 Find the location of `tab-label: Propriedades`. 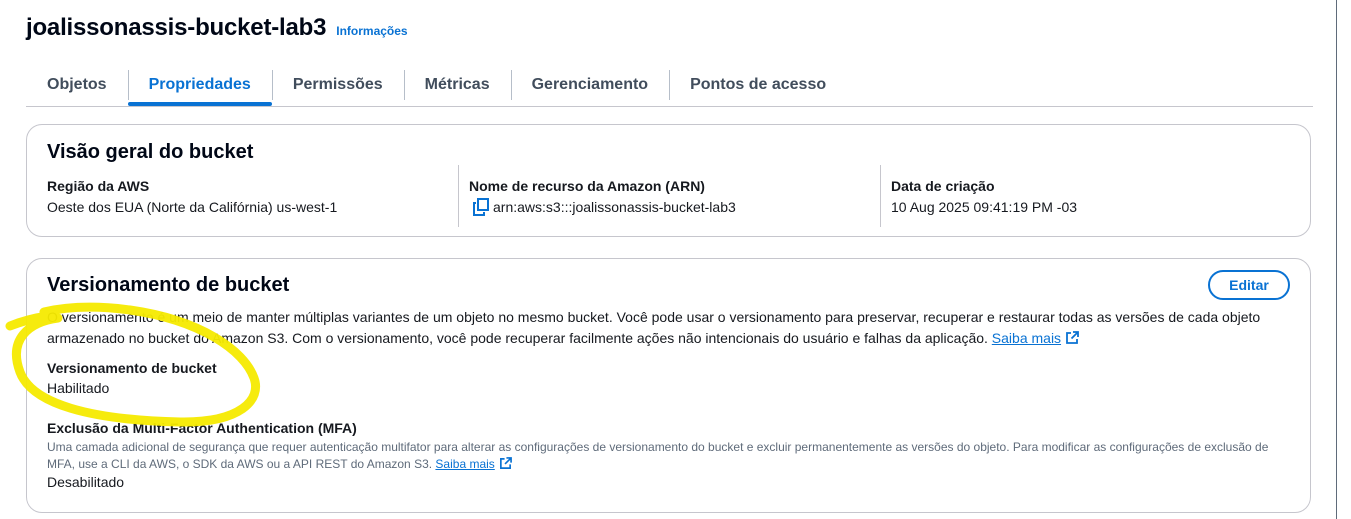

tab-label: Propriedades is located at coordinates (199, 84).